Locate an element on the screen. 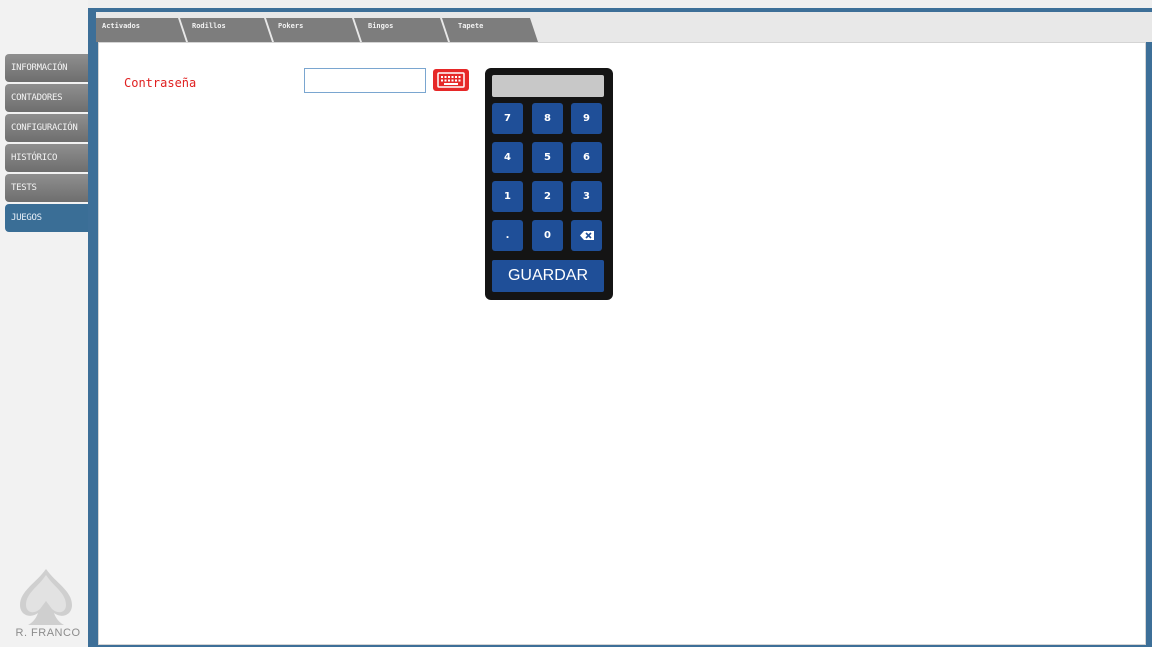 This screenshot has width=1152, height=647. tab-label: Bingos is located at coordinates (381, 26).